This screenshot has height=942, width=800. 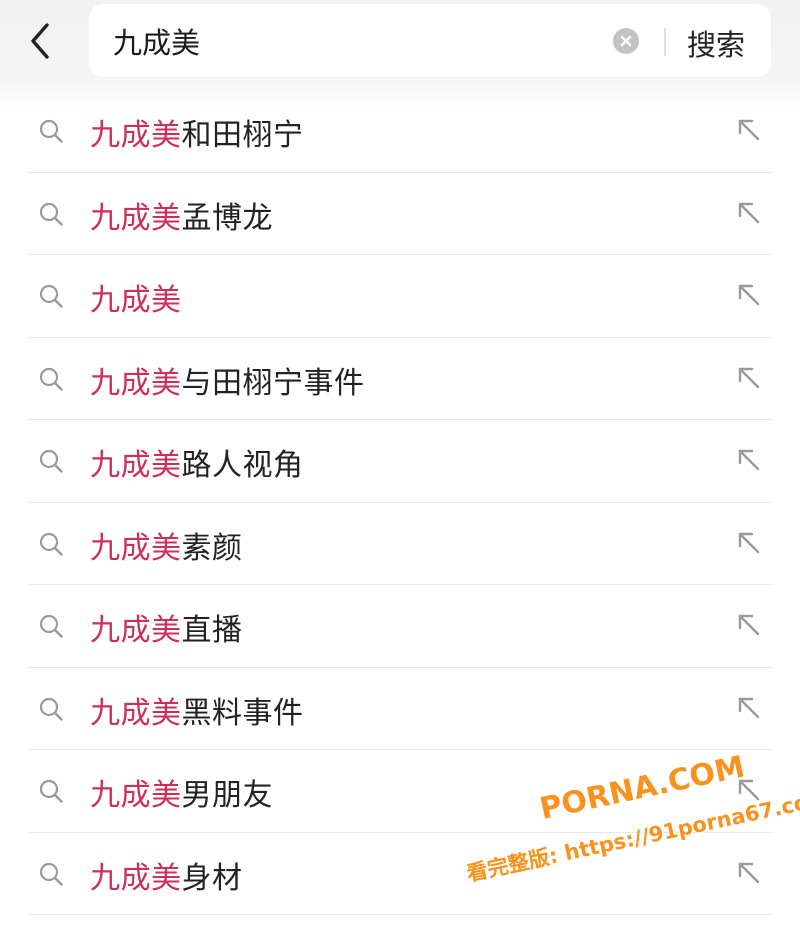 I want to click on suggestion-text: 九成美素颜, so click(x=166, y=545).